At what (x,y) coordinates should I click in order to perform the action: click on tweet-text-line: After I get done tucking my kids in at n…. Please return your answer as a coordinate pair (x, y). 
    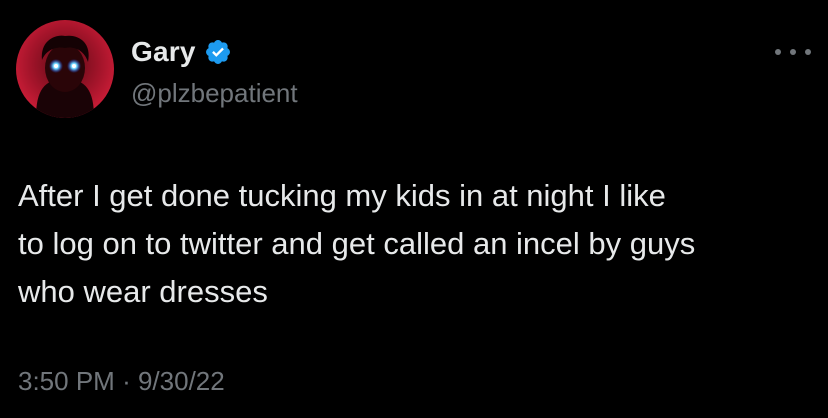
    Looking at the image, I should click on (342, 195).